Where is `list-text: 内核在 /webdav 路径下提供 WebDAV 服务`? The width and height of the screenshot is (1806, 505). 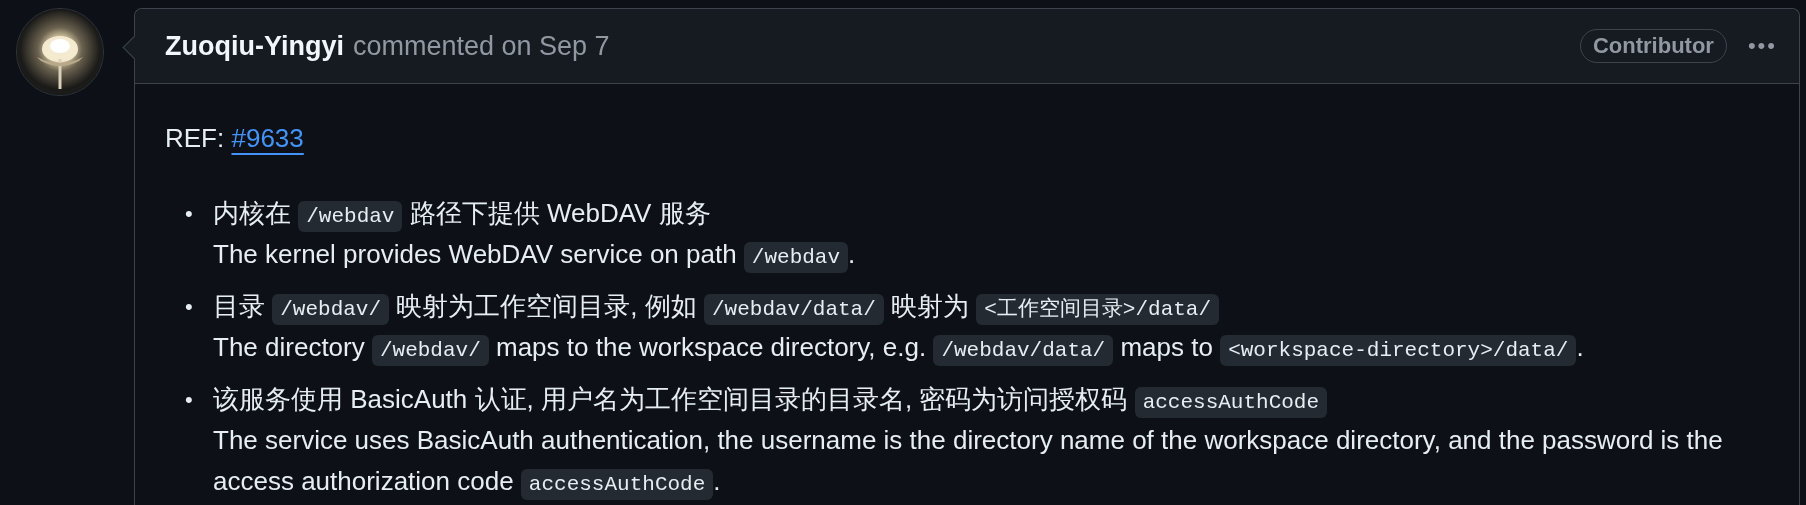 list-text: 内核在 /webdav 路径下提供 WebDAV 服务 is located at coordinates (976, 213).